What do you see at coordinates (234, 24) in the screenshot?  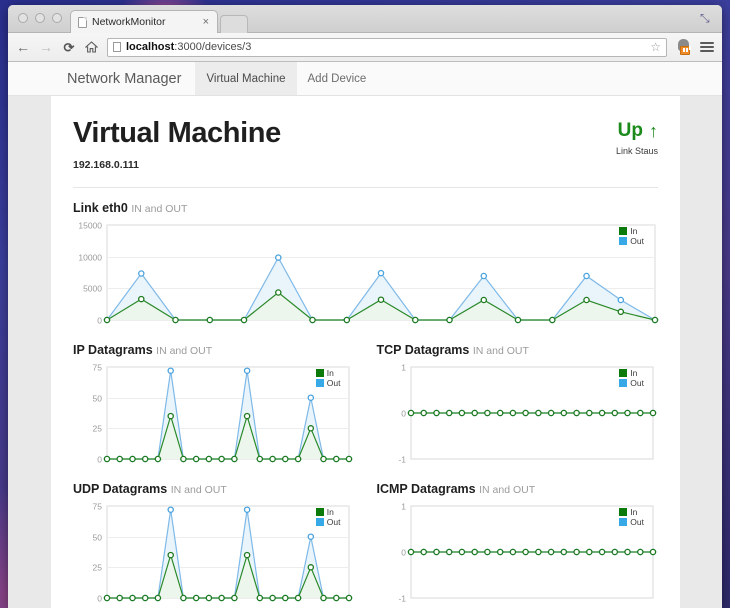 I see `new-tab-button` at bounding box center [234, 24].